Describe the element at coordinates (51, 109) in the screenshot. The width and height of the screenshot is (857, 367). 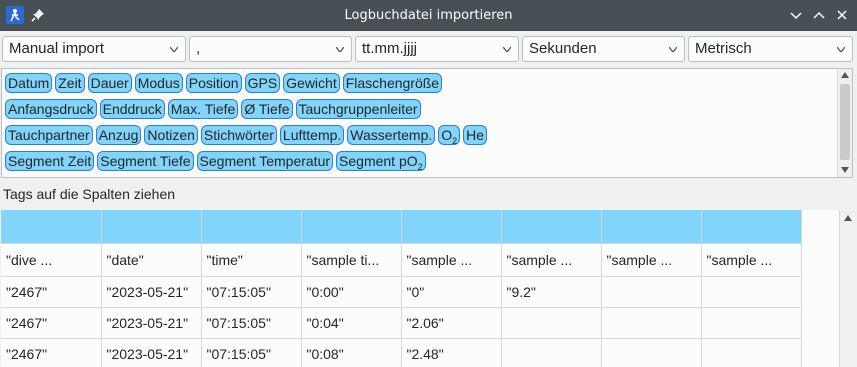
I see `tag-anfangsdruck: Anfangsdruck` at that location.